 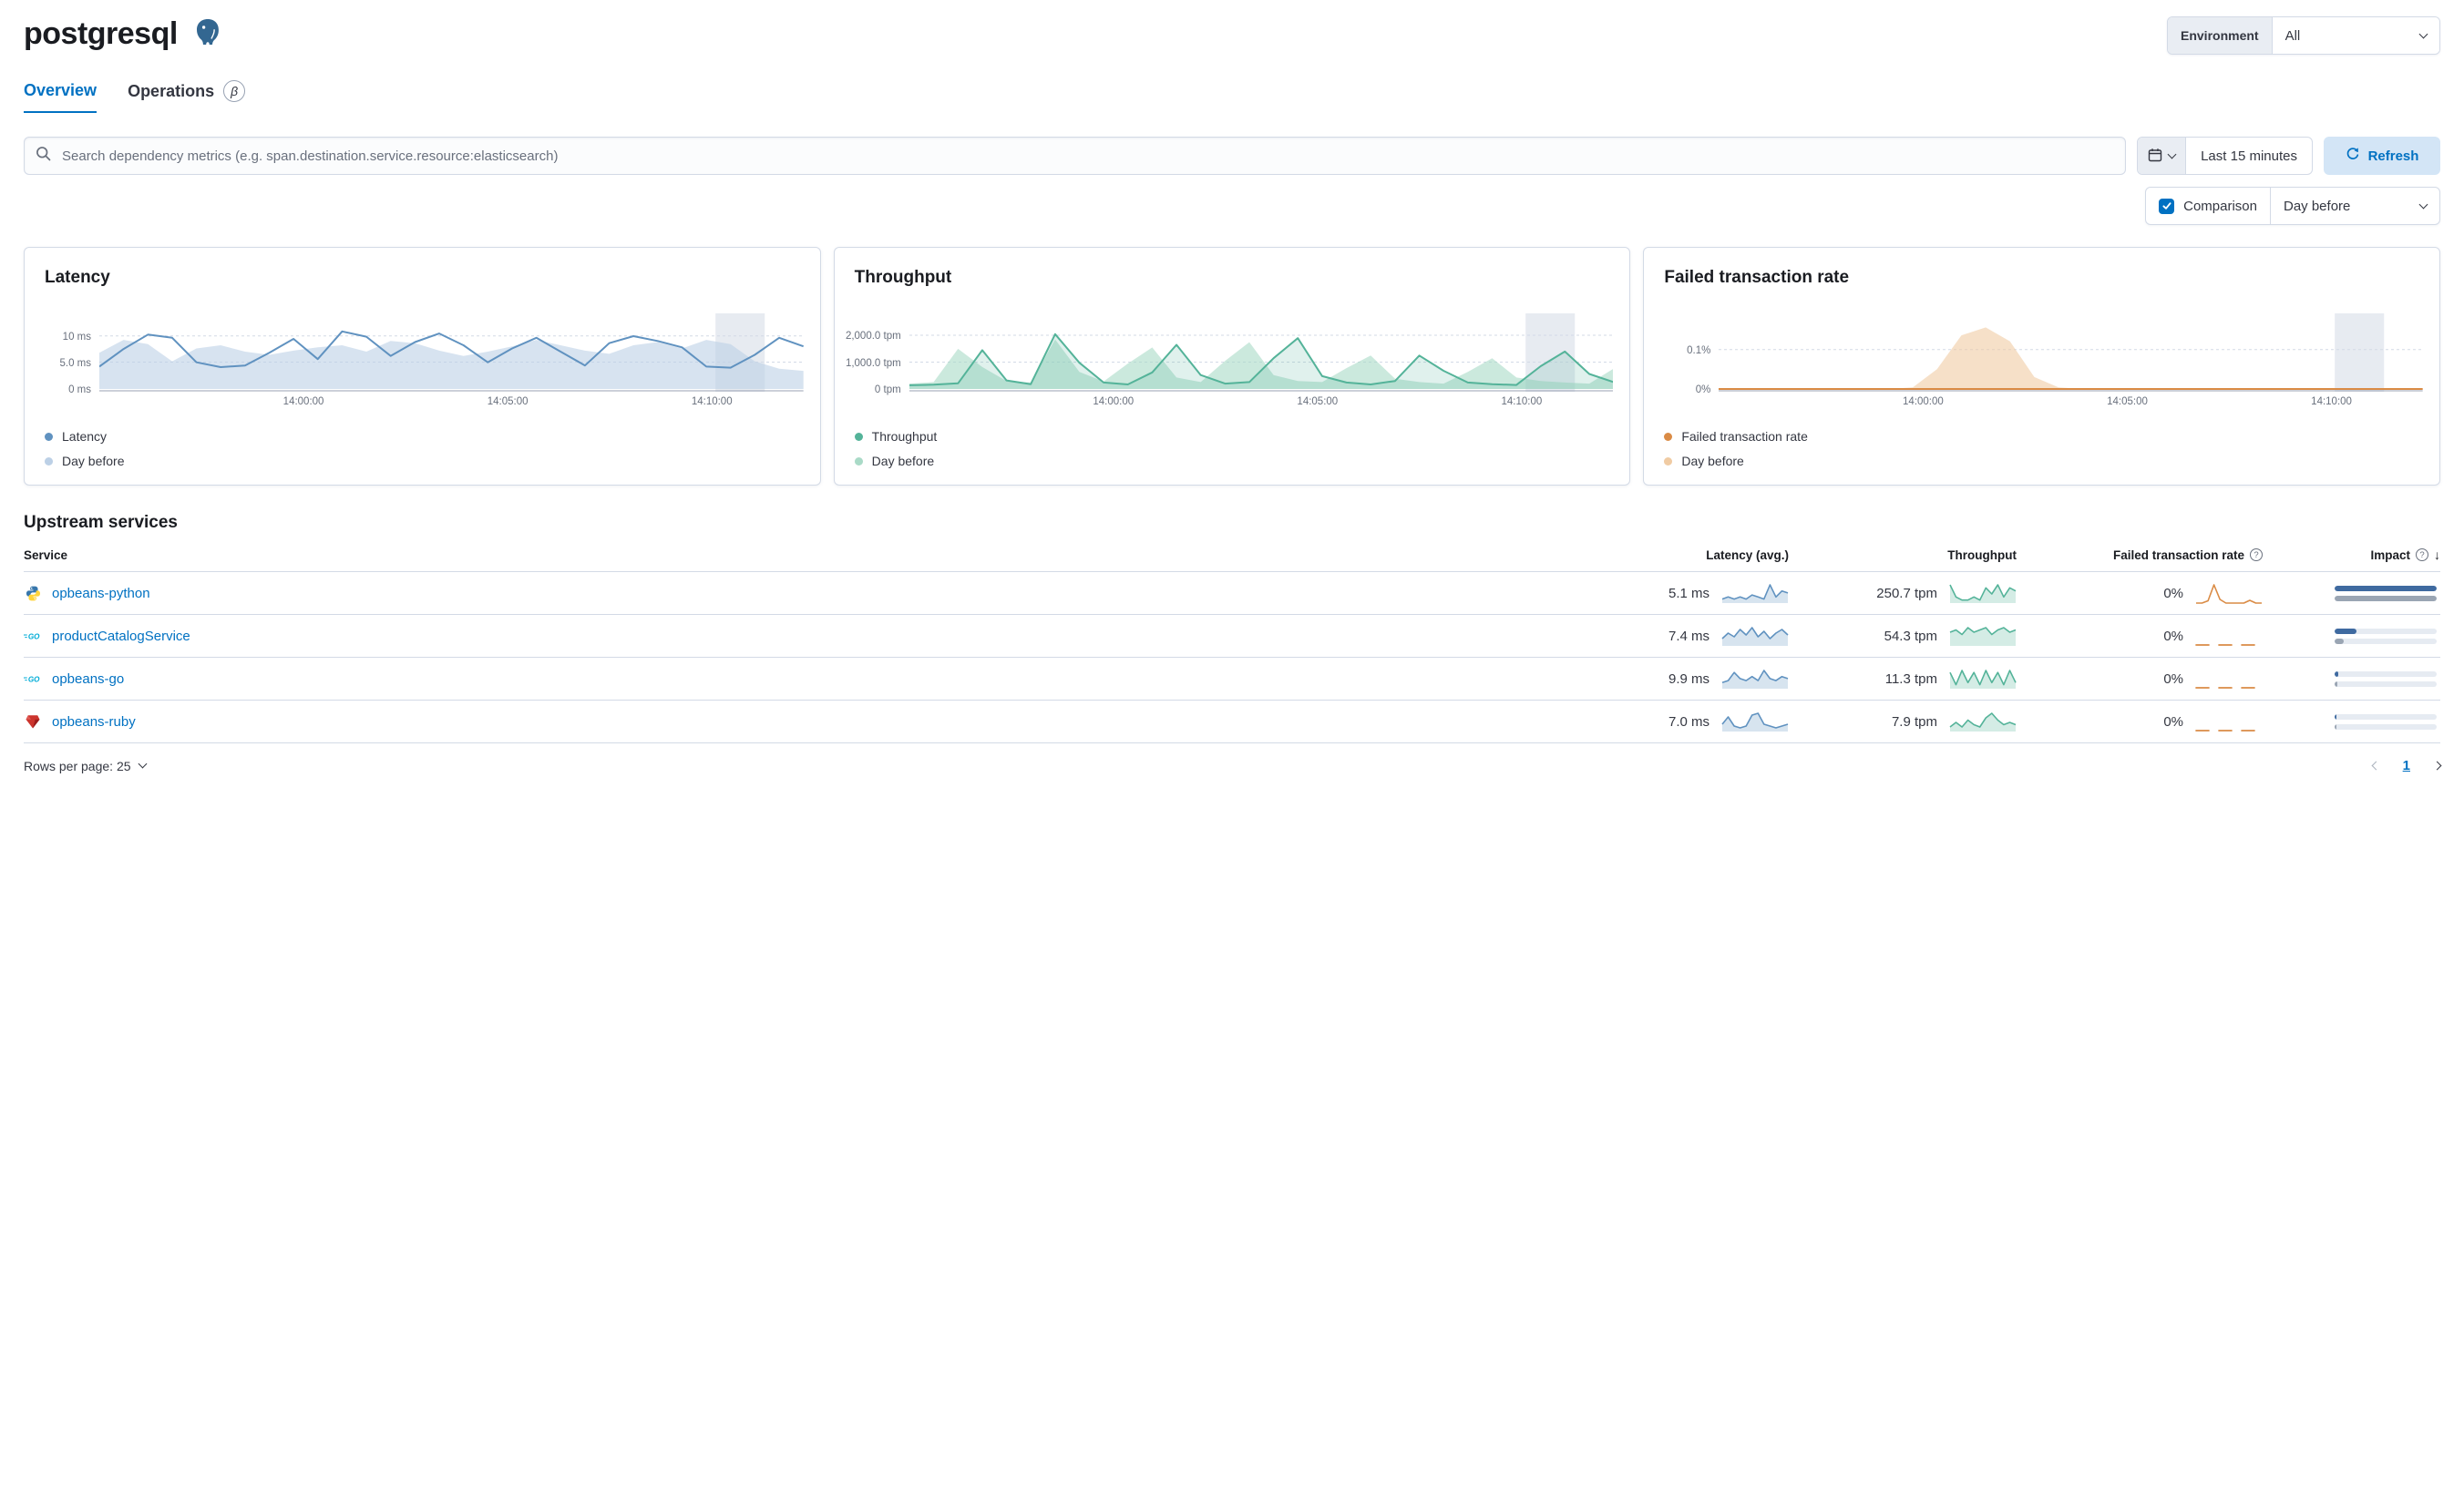 I want to click on environment-control: Environment All, so click(x=2303, y=36).